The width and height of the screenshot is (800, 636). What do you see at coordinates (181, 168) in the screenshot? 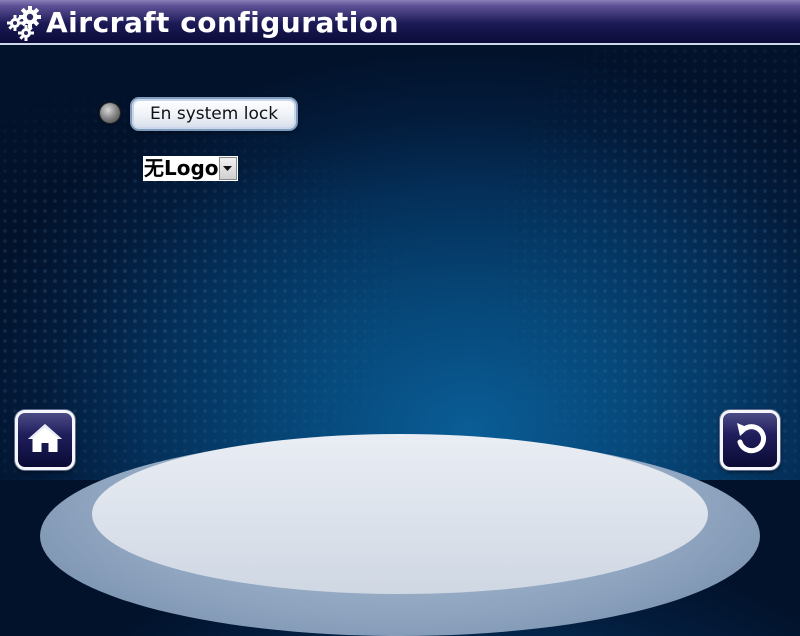
I see `logo-select-value: 无Logo` at bounding box center [181, 168].